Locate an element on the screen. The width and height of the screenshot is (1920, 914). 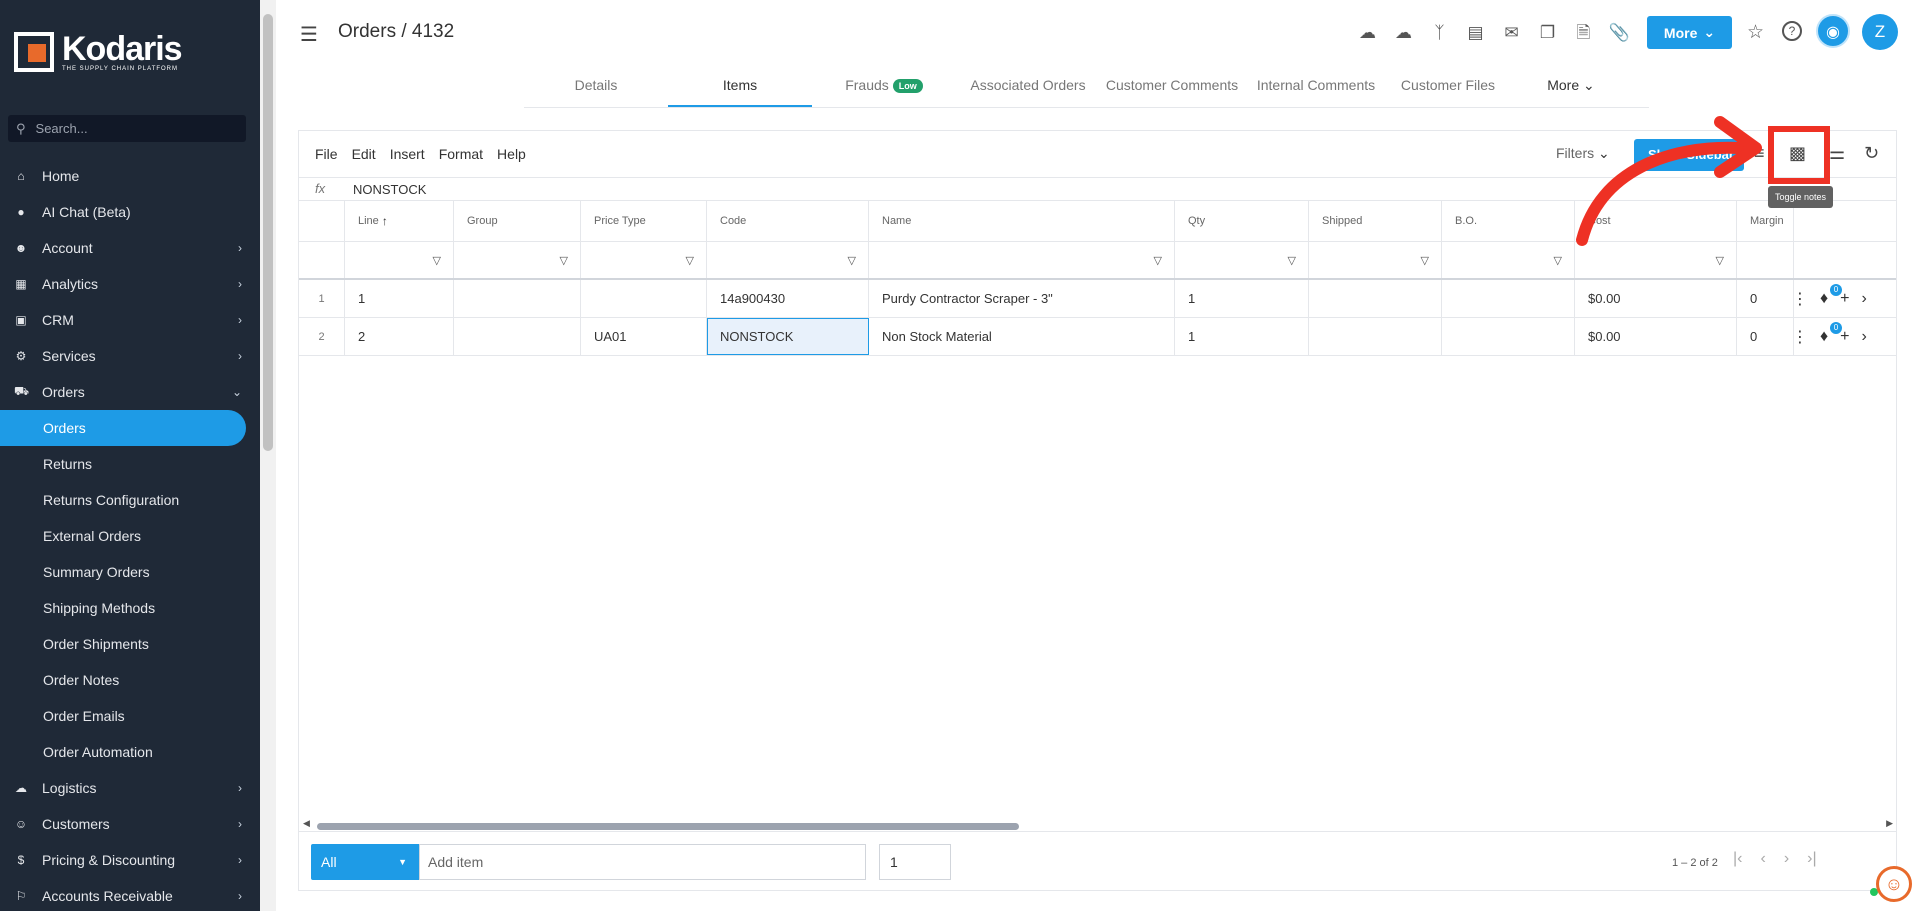
sidebar-subitem-order-shipments: Order Shipments is located at coordinates (130, 644).